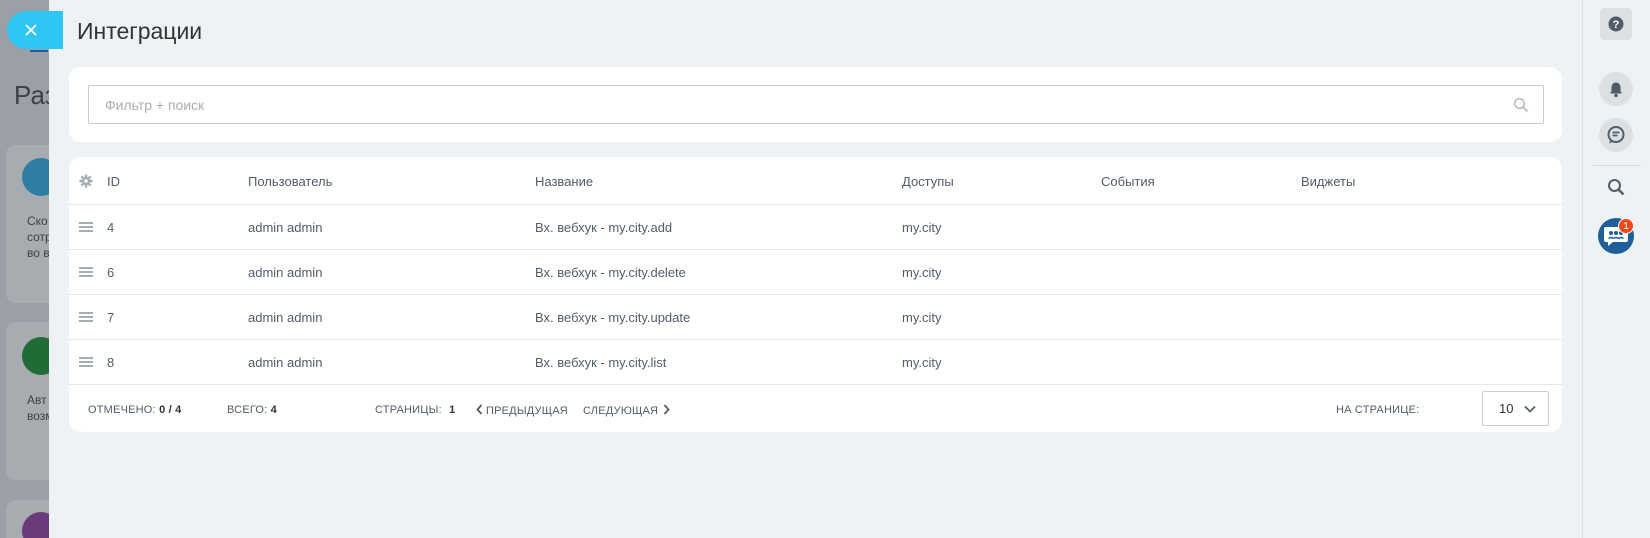 The image size is (1650, 538). I want to click on rail-divider, so click(1617, 165).